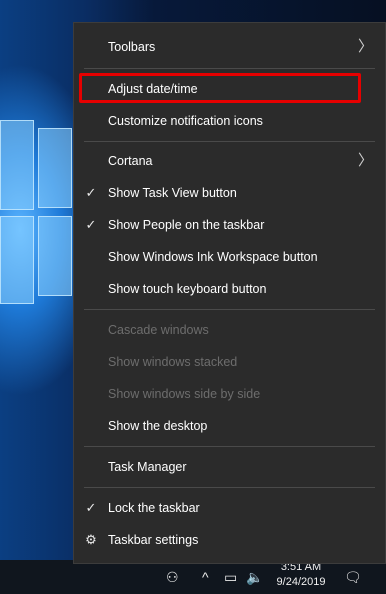  Describe the element at coordinates (153, 540) in the screenshot. I see `menu-item-label: Taskbar settings` at that location.